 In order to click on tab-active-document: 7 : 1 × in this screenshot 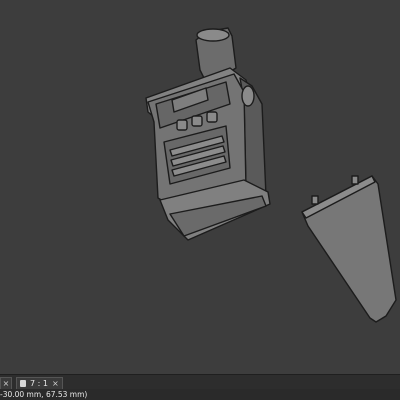, I will do `click(39, 383)`.